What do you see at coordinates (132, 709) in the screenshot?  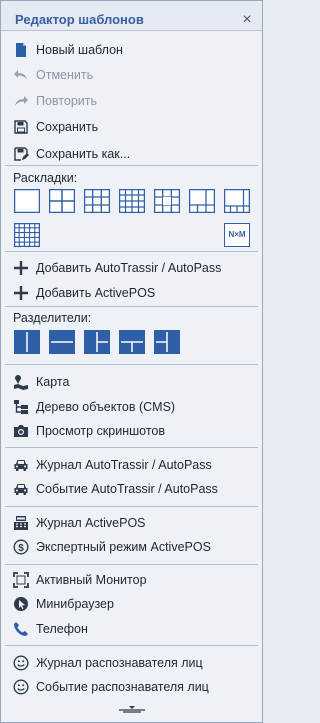 I see `resize-handle-icon` at bounding box center [132, 709].